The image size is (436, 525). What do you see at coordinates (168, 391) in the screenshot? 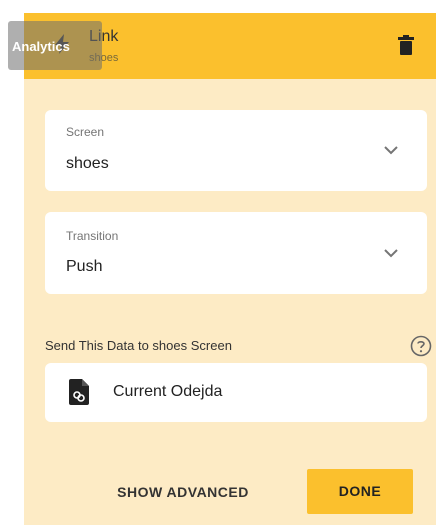
I see `data-item-value: Current Odejda` at bounding box center [168, 391].